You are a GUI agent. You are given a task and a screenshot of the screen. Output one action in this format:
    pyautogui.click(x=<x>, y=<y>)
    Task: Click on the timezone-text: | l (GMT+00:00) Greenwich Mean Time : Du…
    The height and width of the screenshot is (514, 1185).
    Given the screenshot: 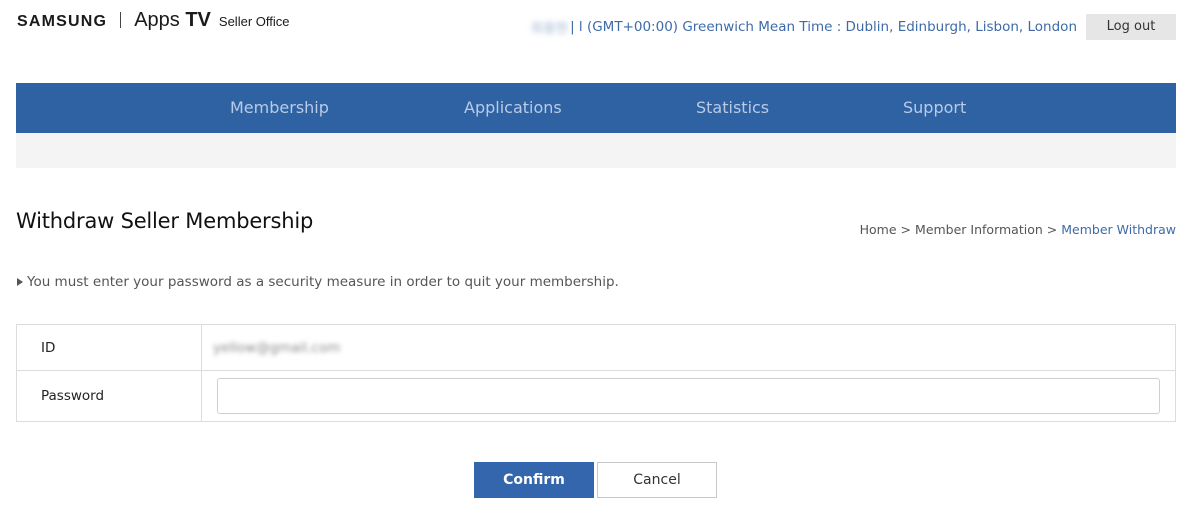 What is the action you would take?
    pyautogui.click(x=823, y=27)
    